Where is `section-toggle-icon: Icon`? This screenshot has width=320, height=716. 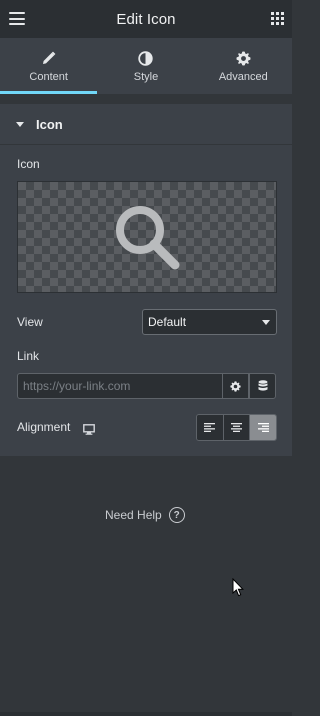 section-toggle-icon: Icon is located at coordinates (146, 124).